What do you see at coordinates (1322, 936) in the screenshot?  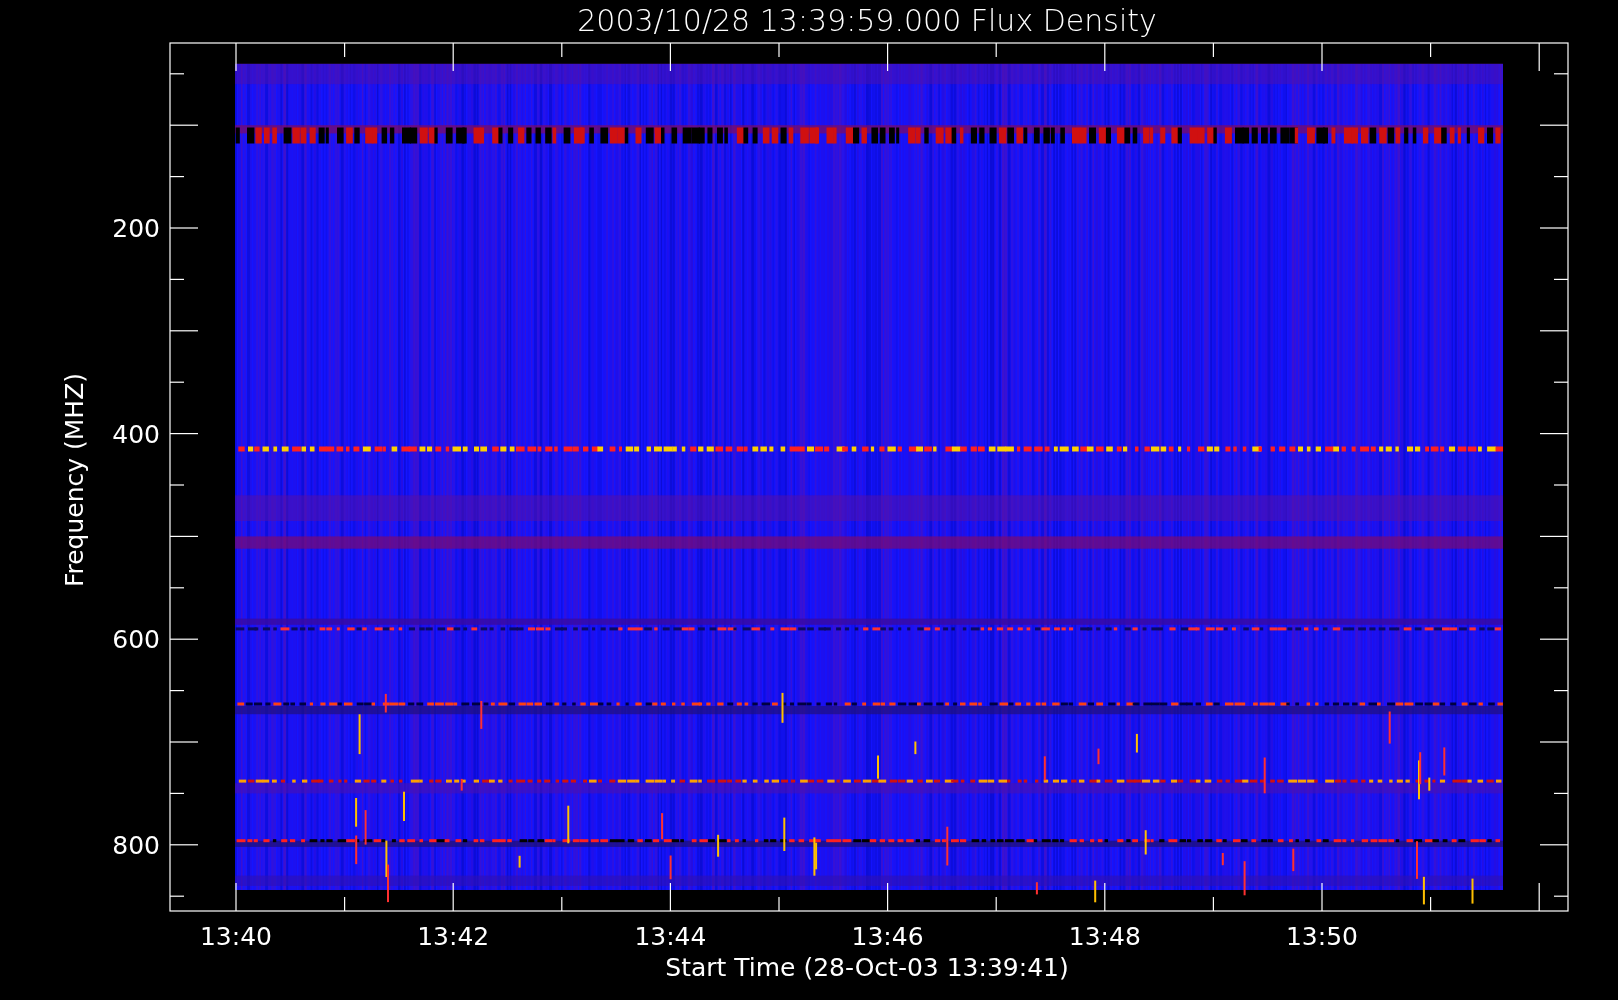 I see `x-tick-label: 13:50` at bounding box center [1322, 936].